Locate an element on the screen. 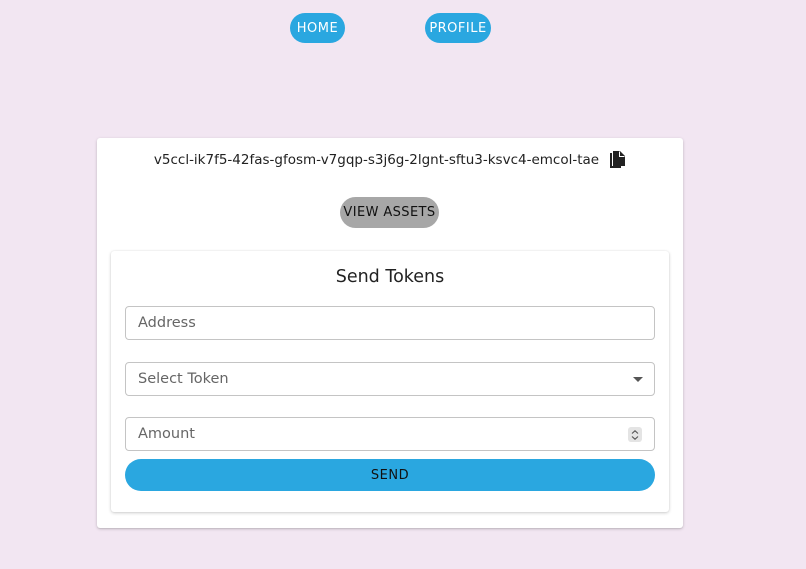 The width and height of the screenshot is (806, 569). stepper-up-icon is located at coordinates (635, 431).